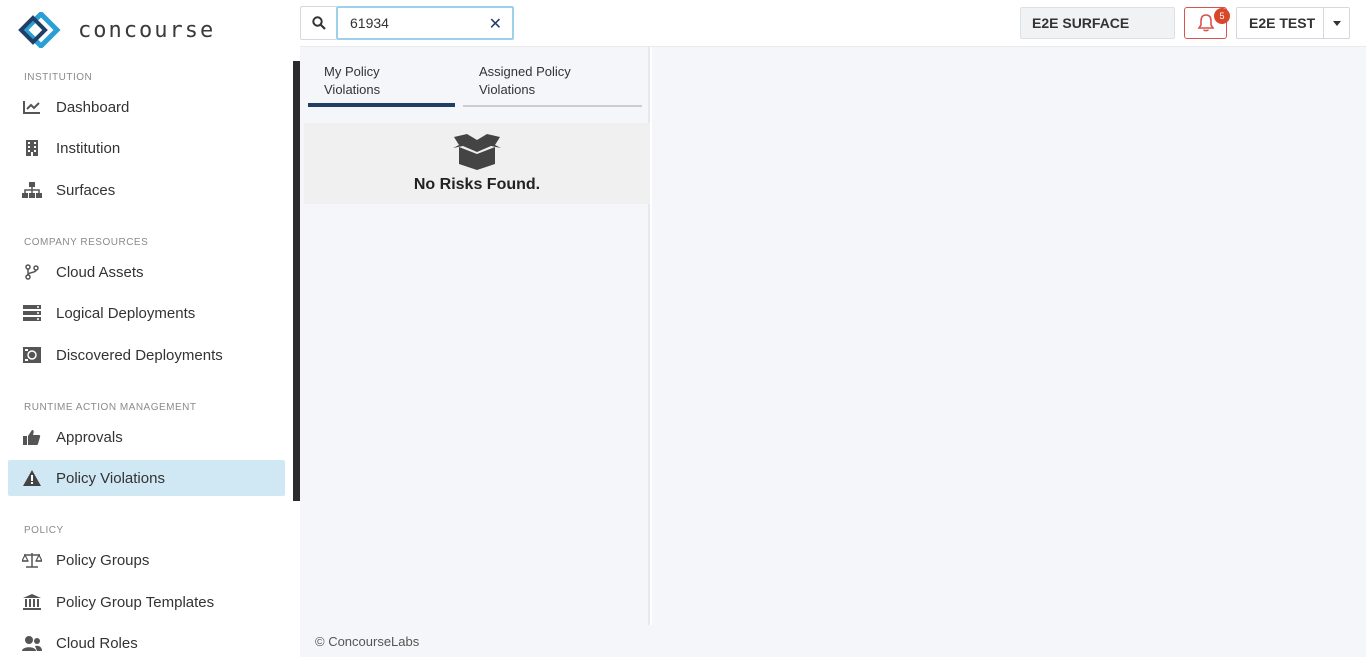  What do you see at coordinates (477, 151) in the screenshot?
I see `open-box-icon` at bounding box center [477, 151].